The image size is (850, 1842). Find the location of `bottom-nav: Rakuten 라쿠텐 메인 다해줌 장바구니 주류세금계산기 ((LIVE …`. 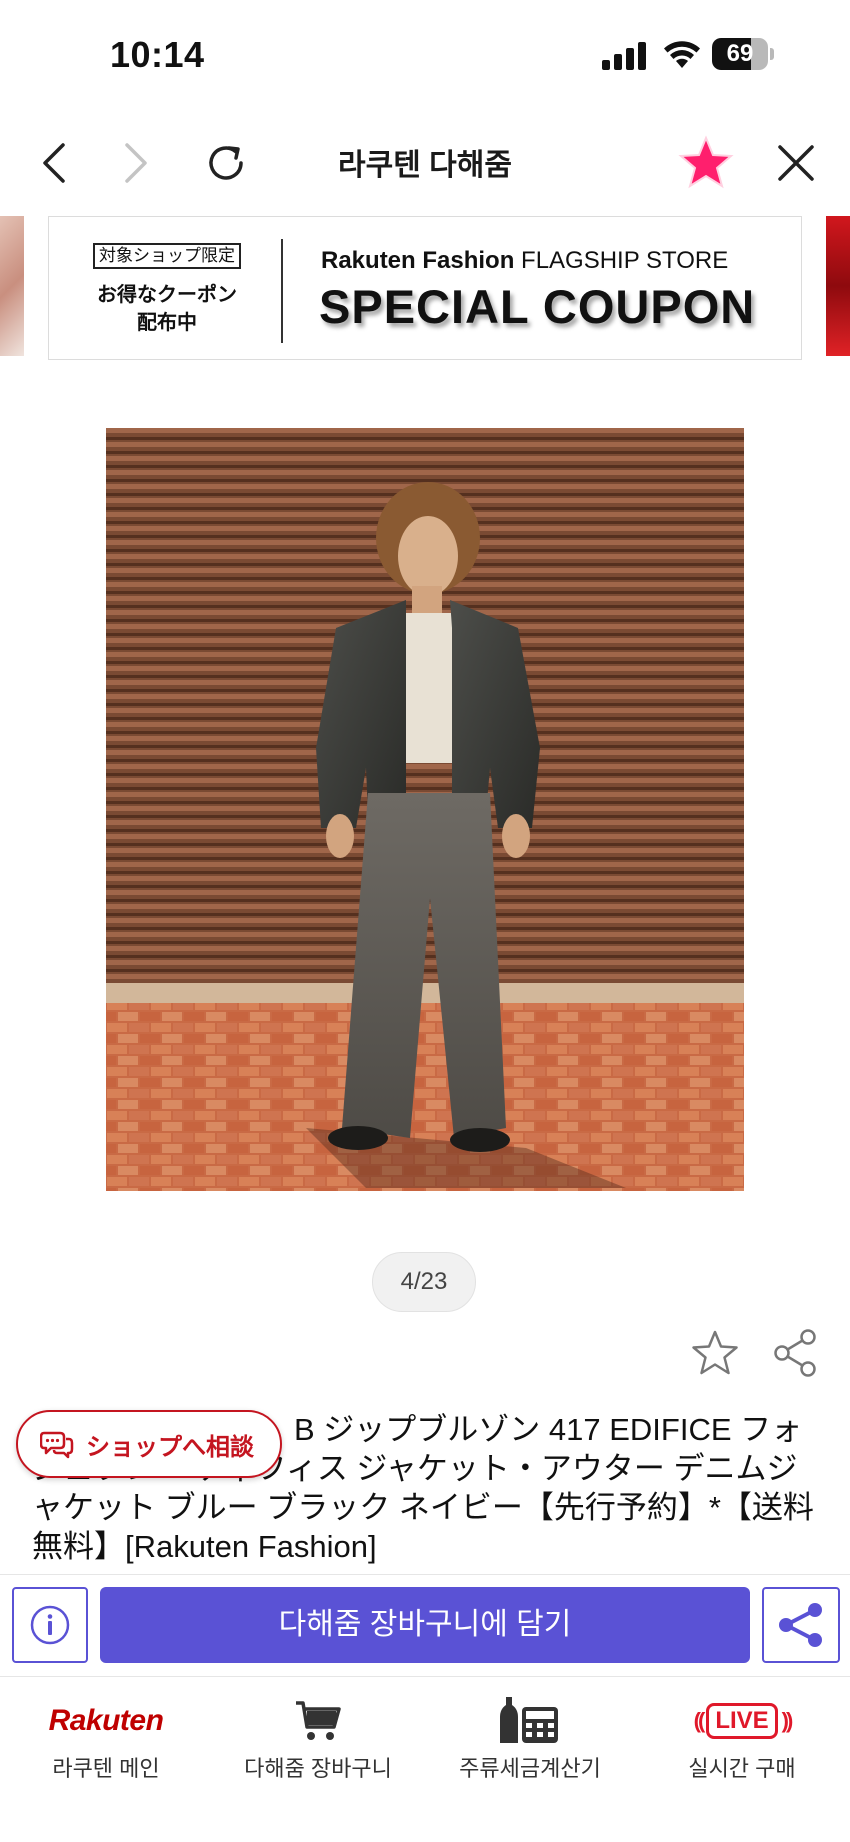

bottom-nav: Rakuten 라쿠텐 메인 다해줌 장바구니 주류세금계산기 ((LIVE … is located at coordinates (425, 1759).